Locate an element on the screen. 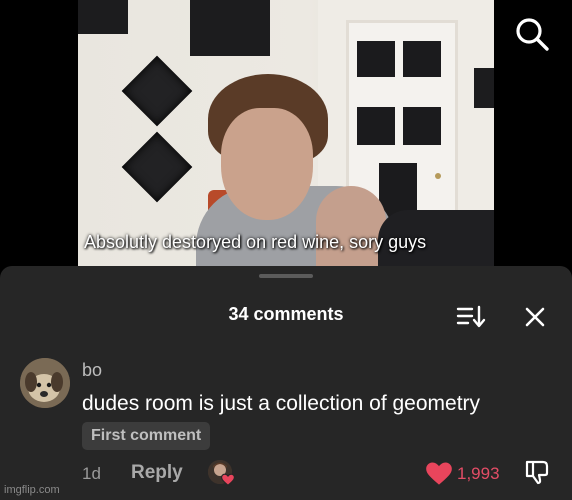 The width and height of the screenshot is (572, 500). door-knob is located at coordinates (438, 176).